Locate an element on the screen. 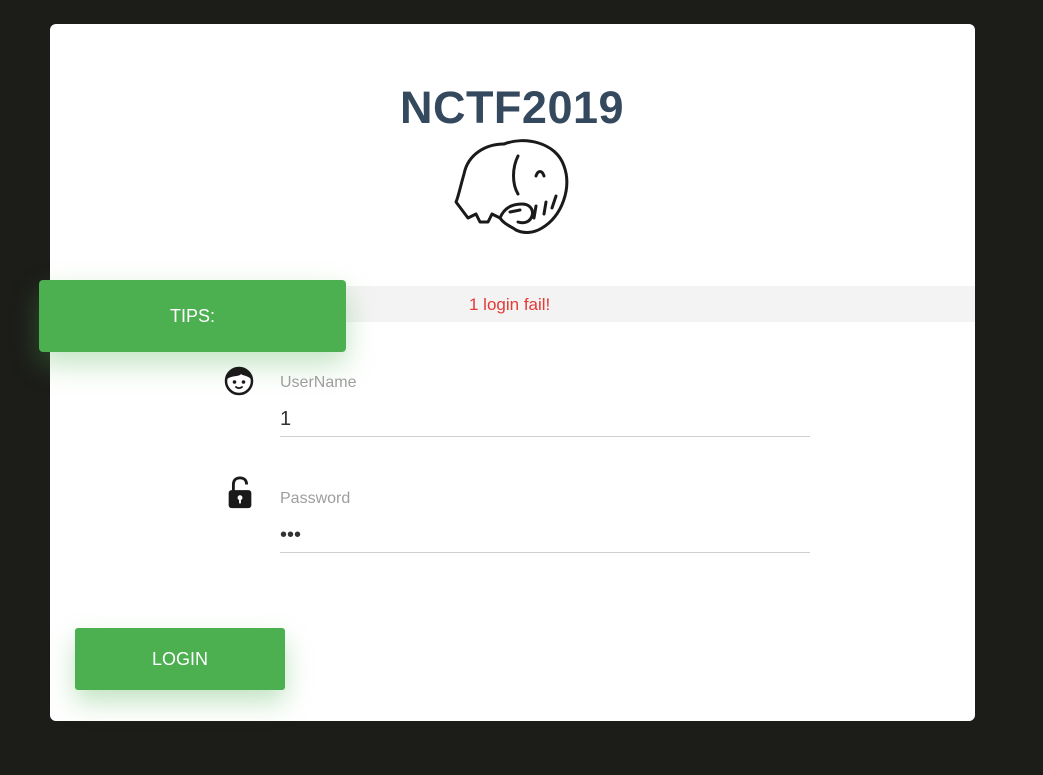 The width and height of the screenshot is (1043, 775). tips-label: TIPS: is located at coordinates (192, 316).